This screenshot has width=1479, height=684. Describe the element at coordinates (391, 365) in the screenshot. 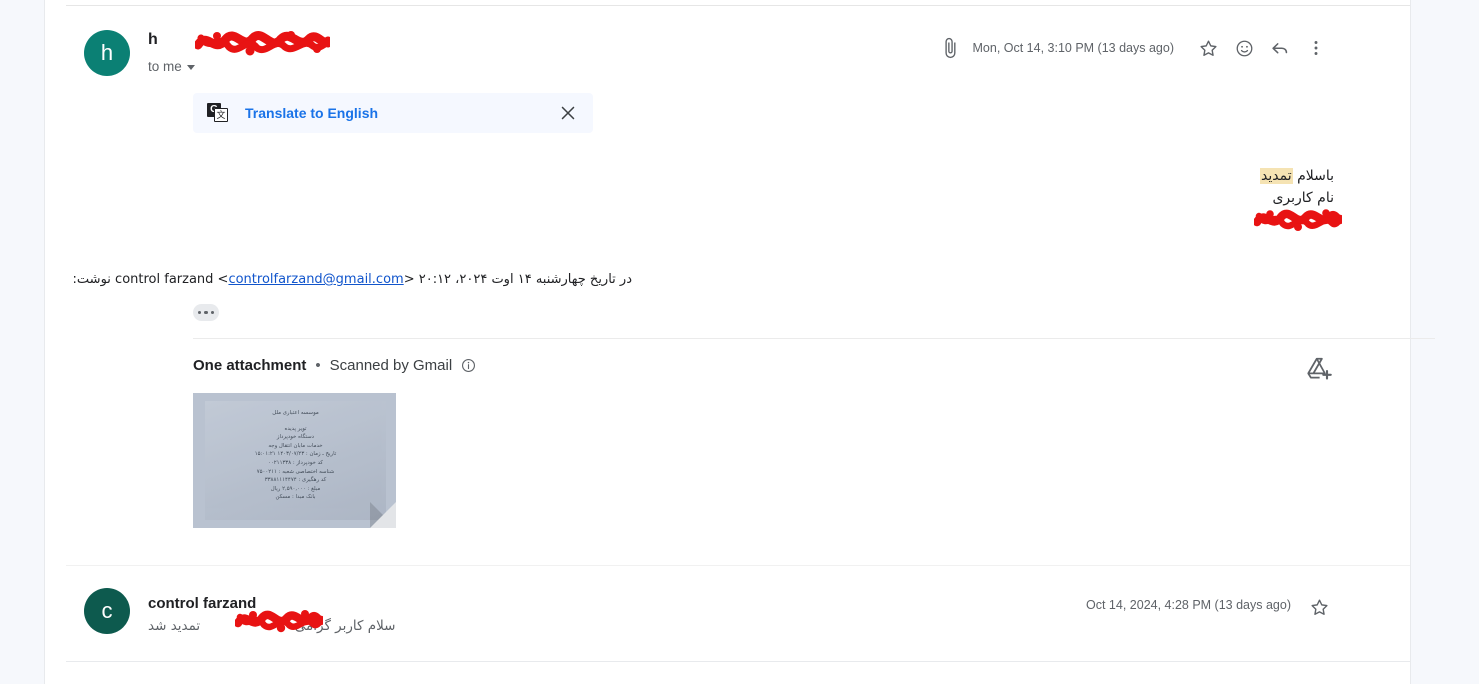

I see `attachment-scan-label: Scanned by Gmail` at that location.